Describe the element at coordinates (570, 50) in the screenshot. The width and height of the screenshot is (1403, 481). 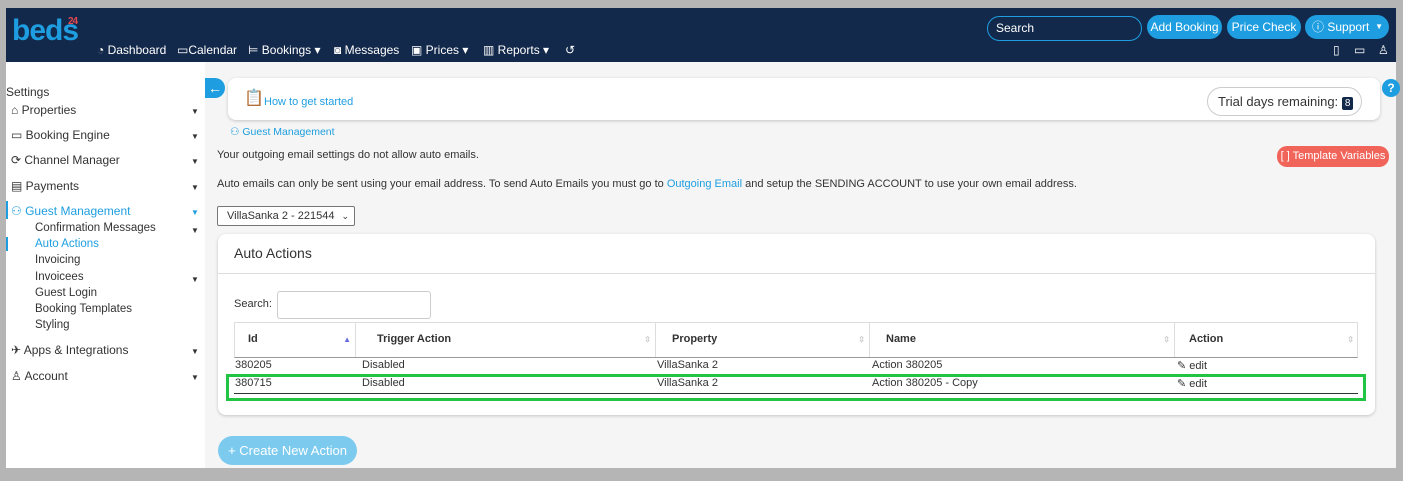
I see `history-icon: ↺` at that location.